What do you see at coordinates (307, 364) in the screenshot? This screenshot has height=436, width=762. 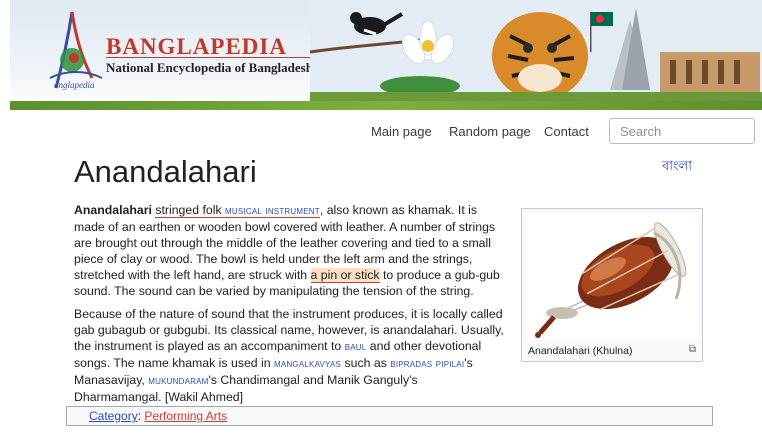 I see `link-mangalkavyas: mangalkavyas` at bounding box center [307, 364].